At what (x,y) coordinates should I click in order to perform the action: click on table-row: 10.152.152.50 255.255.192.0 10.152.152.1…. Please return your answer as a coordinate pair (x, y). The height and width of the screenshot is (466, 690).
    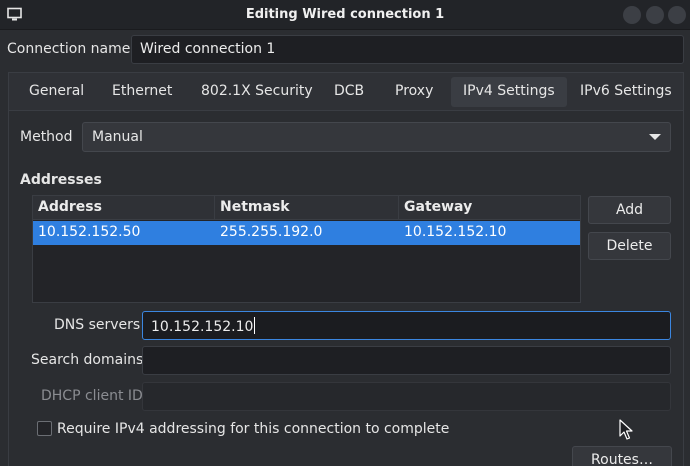
    Looking at the image, I should click on (306, 233).